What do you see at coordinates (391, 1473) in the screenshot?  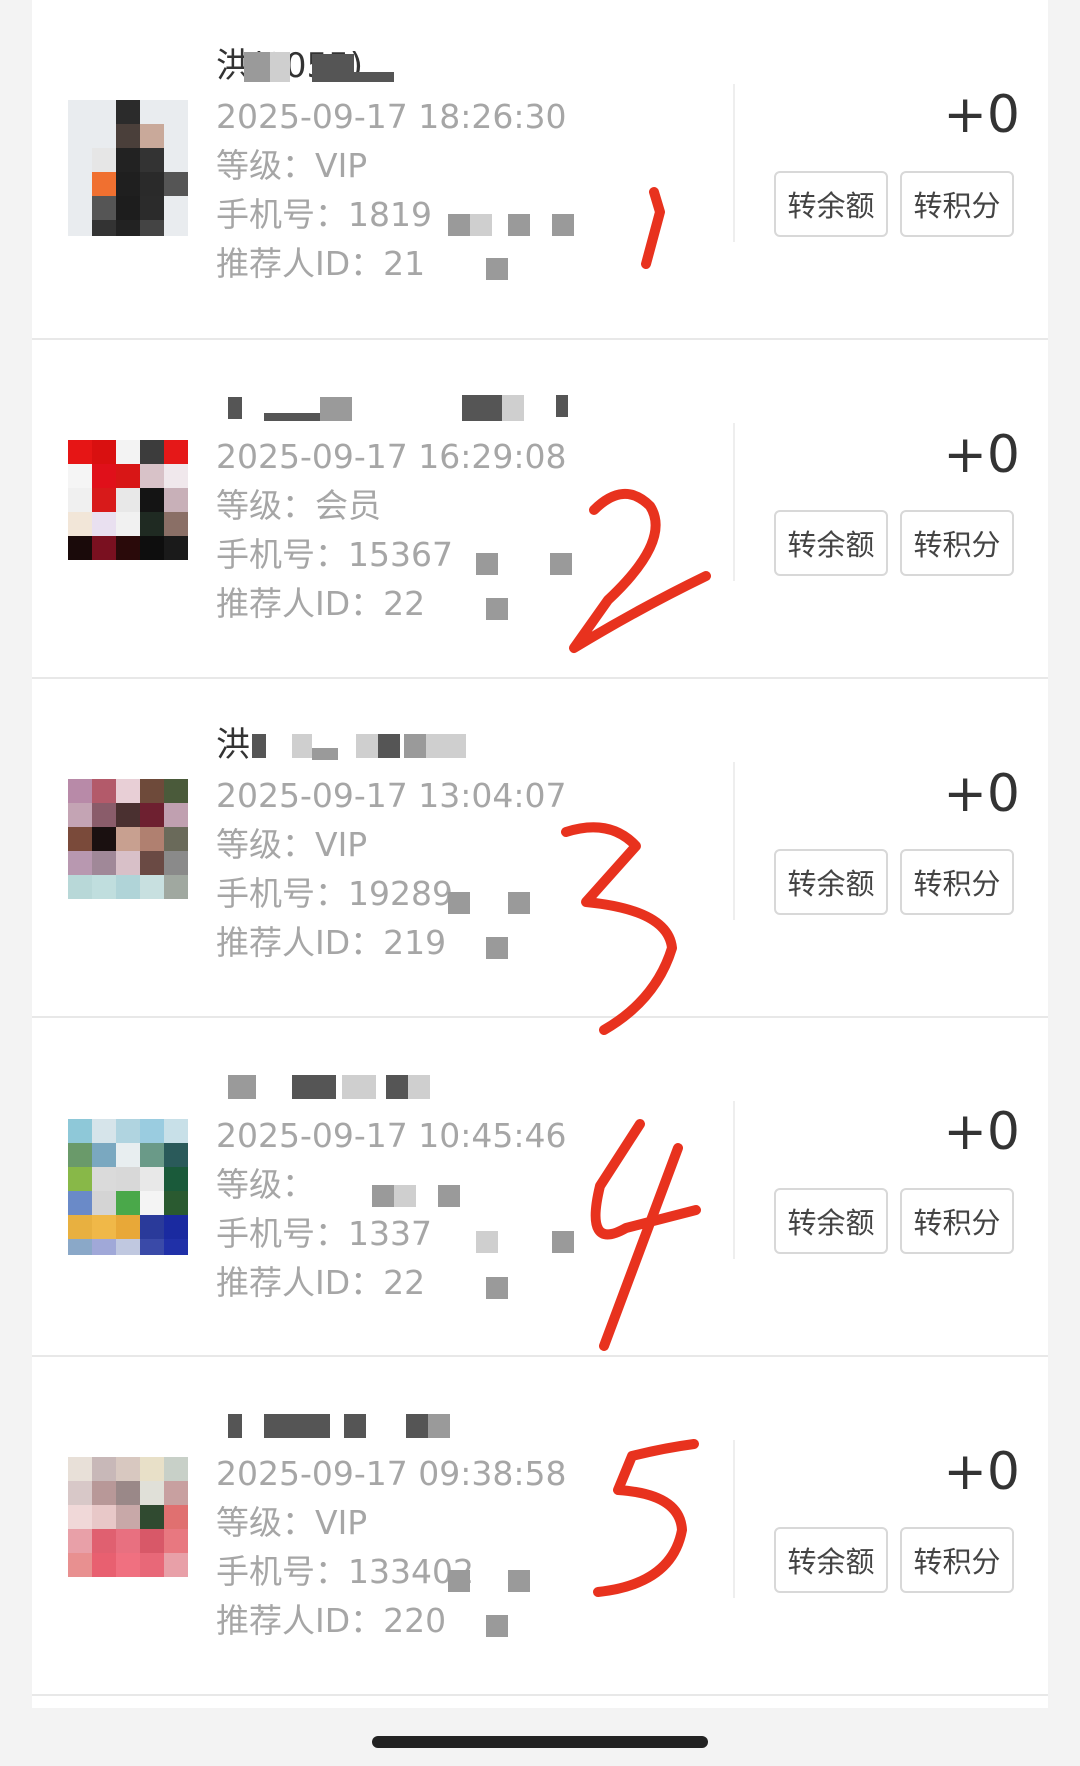 I see `join-time: 2025-09-17 09:38:58` at bounding box center [391, 1473].